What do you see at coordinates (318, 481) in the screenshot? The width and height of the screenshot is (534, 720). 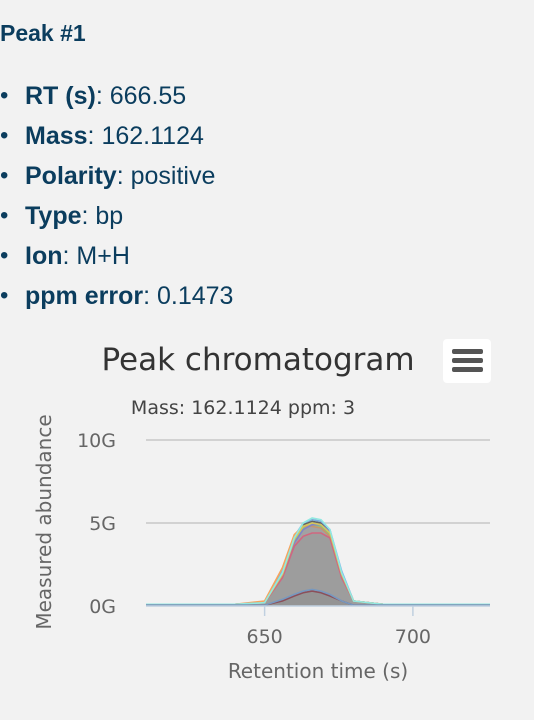 I see `gridlines` at bounding box center [318, 481].